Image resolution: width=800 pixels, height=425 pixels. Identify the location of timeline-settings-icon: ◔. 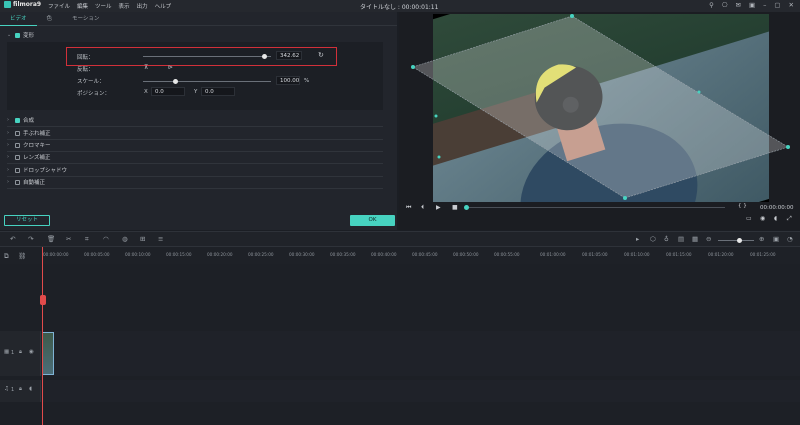
(790, 239).